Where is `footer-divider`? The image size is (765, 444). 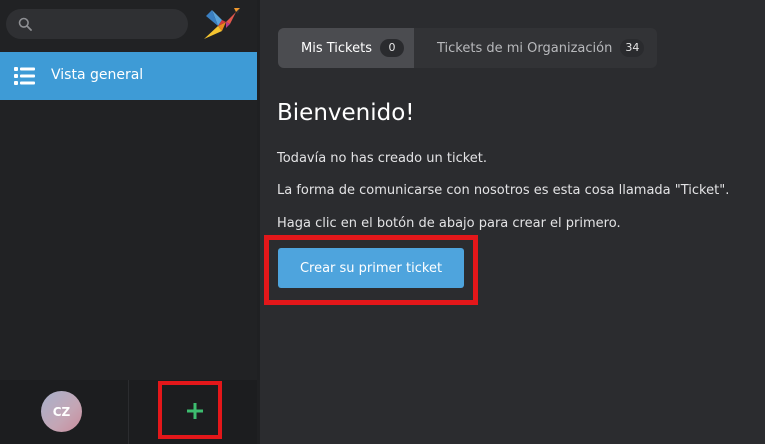
footer-divider is located at coordinates (128, 412).